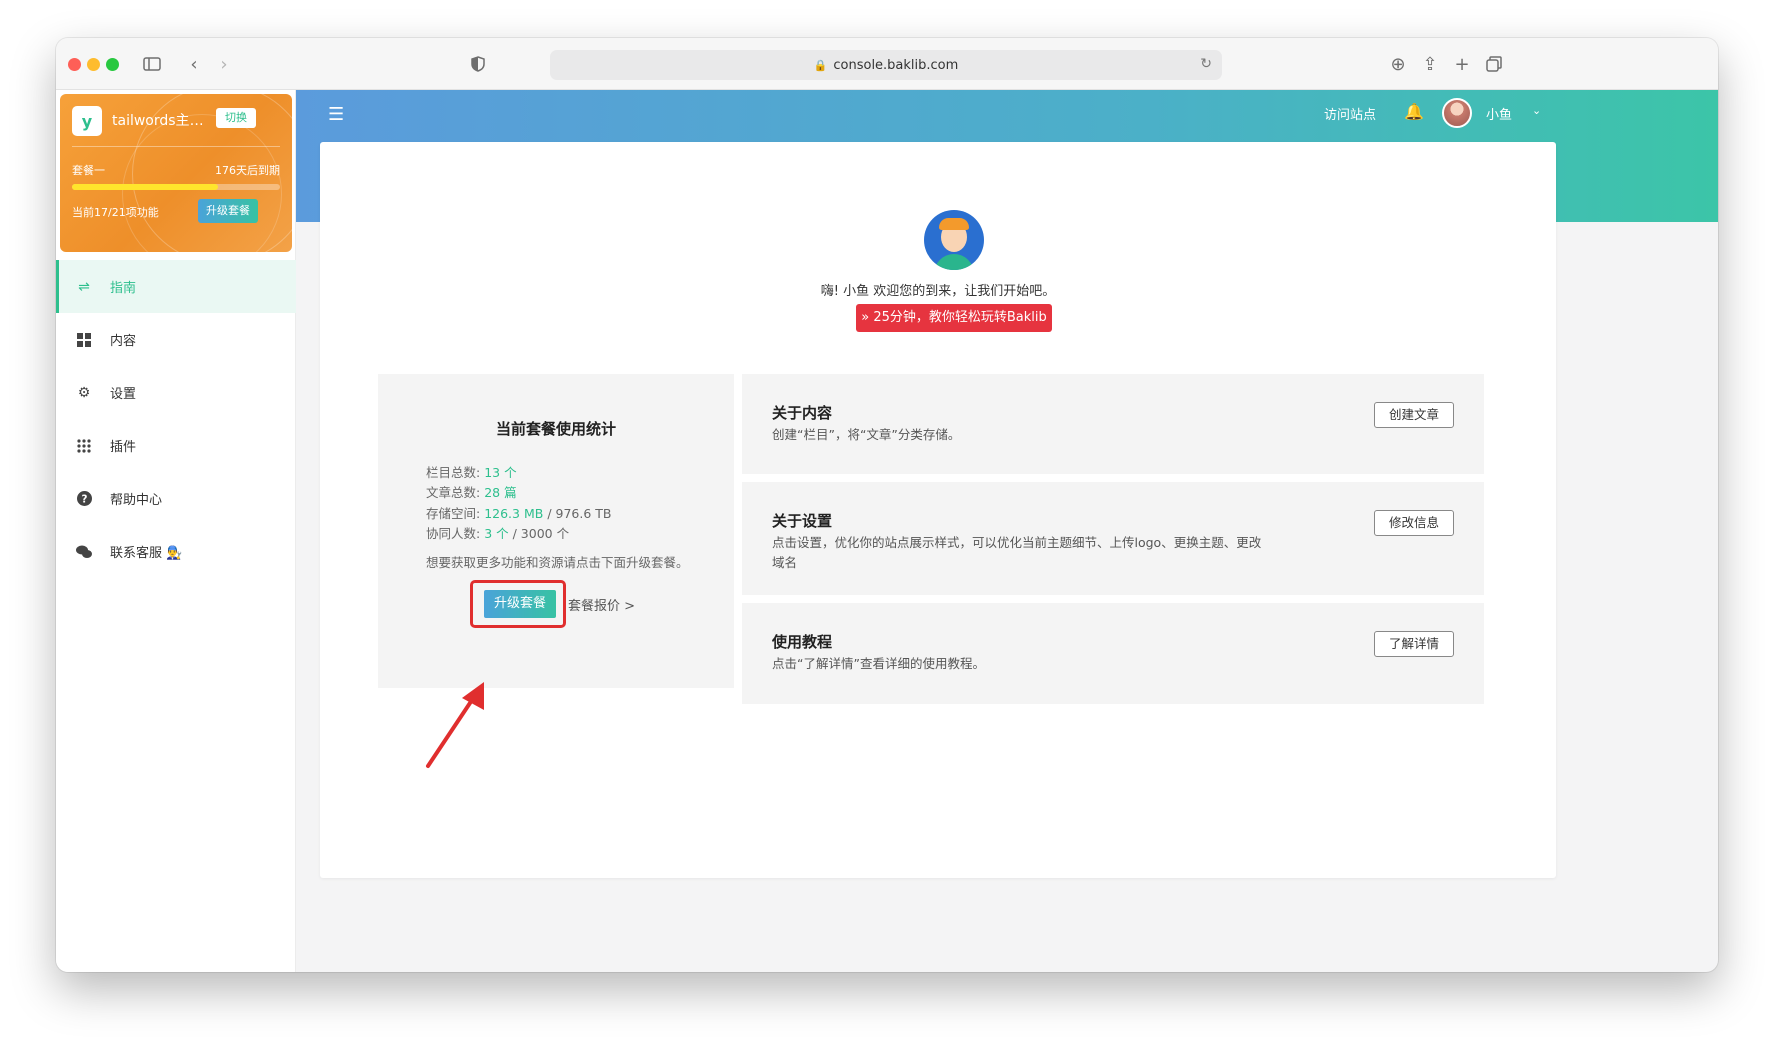  What do you see at coordinates (74, 64) in the screenshot?
I see `close-window-button` at bounding box center [74, 64].